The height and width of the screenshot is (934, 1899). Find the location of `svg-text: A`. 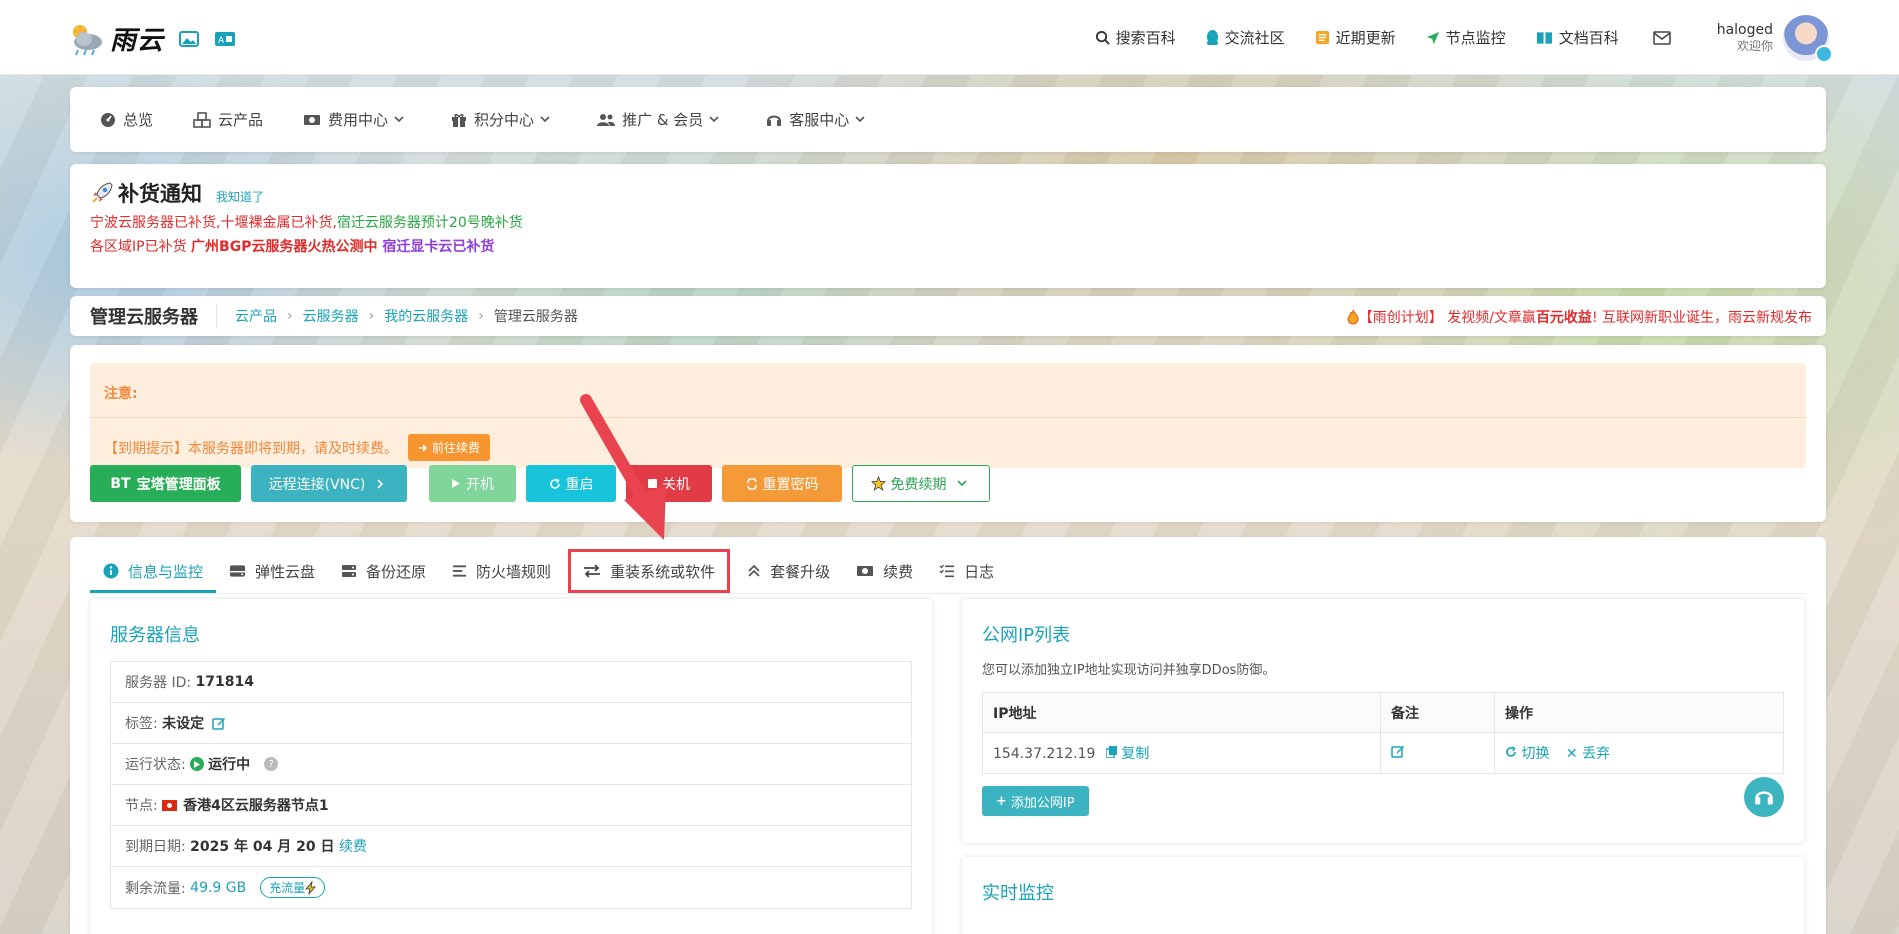

svg-text: A is located at coordinates (221, 41).